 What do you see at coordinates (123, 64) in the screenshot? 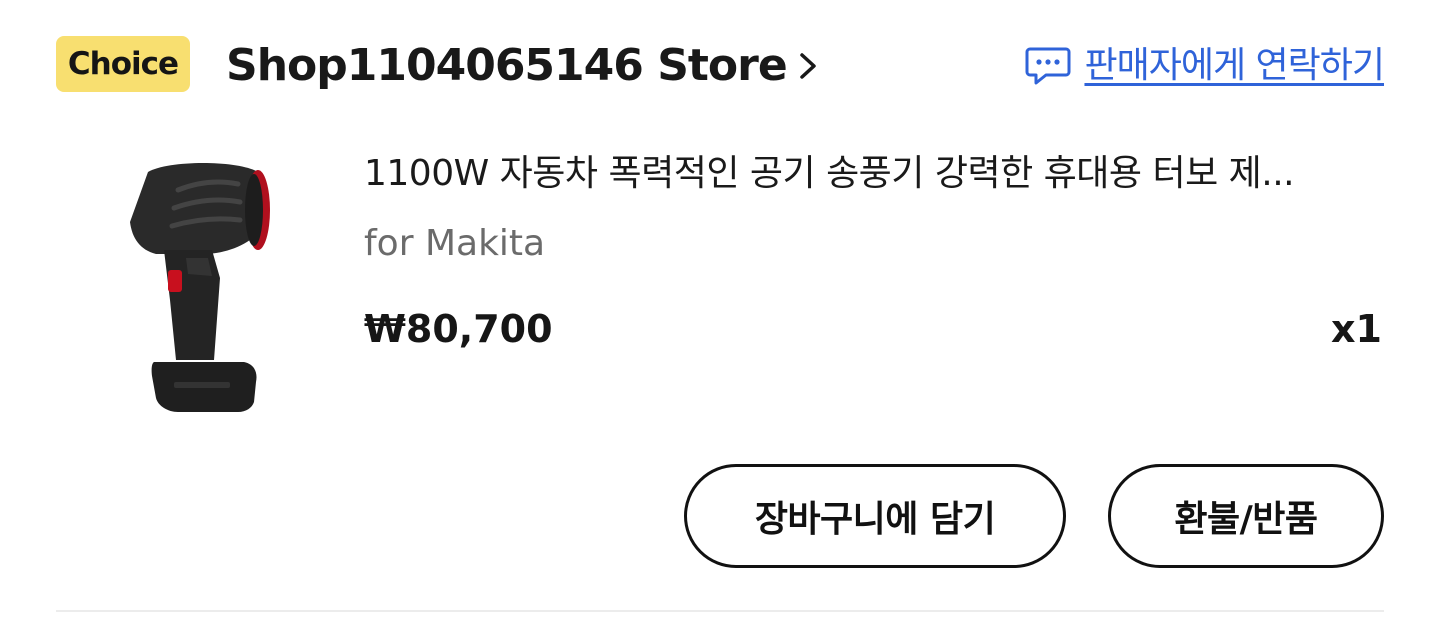
I see `choice-badge: Choice` at bounding box center [123, 64].